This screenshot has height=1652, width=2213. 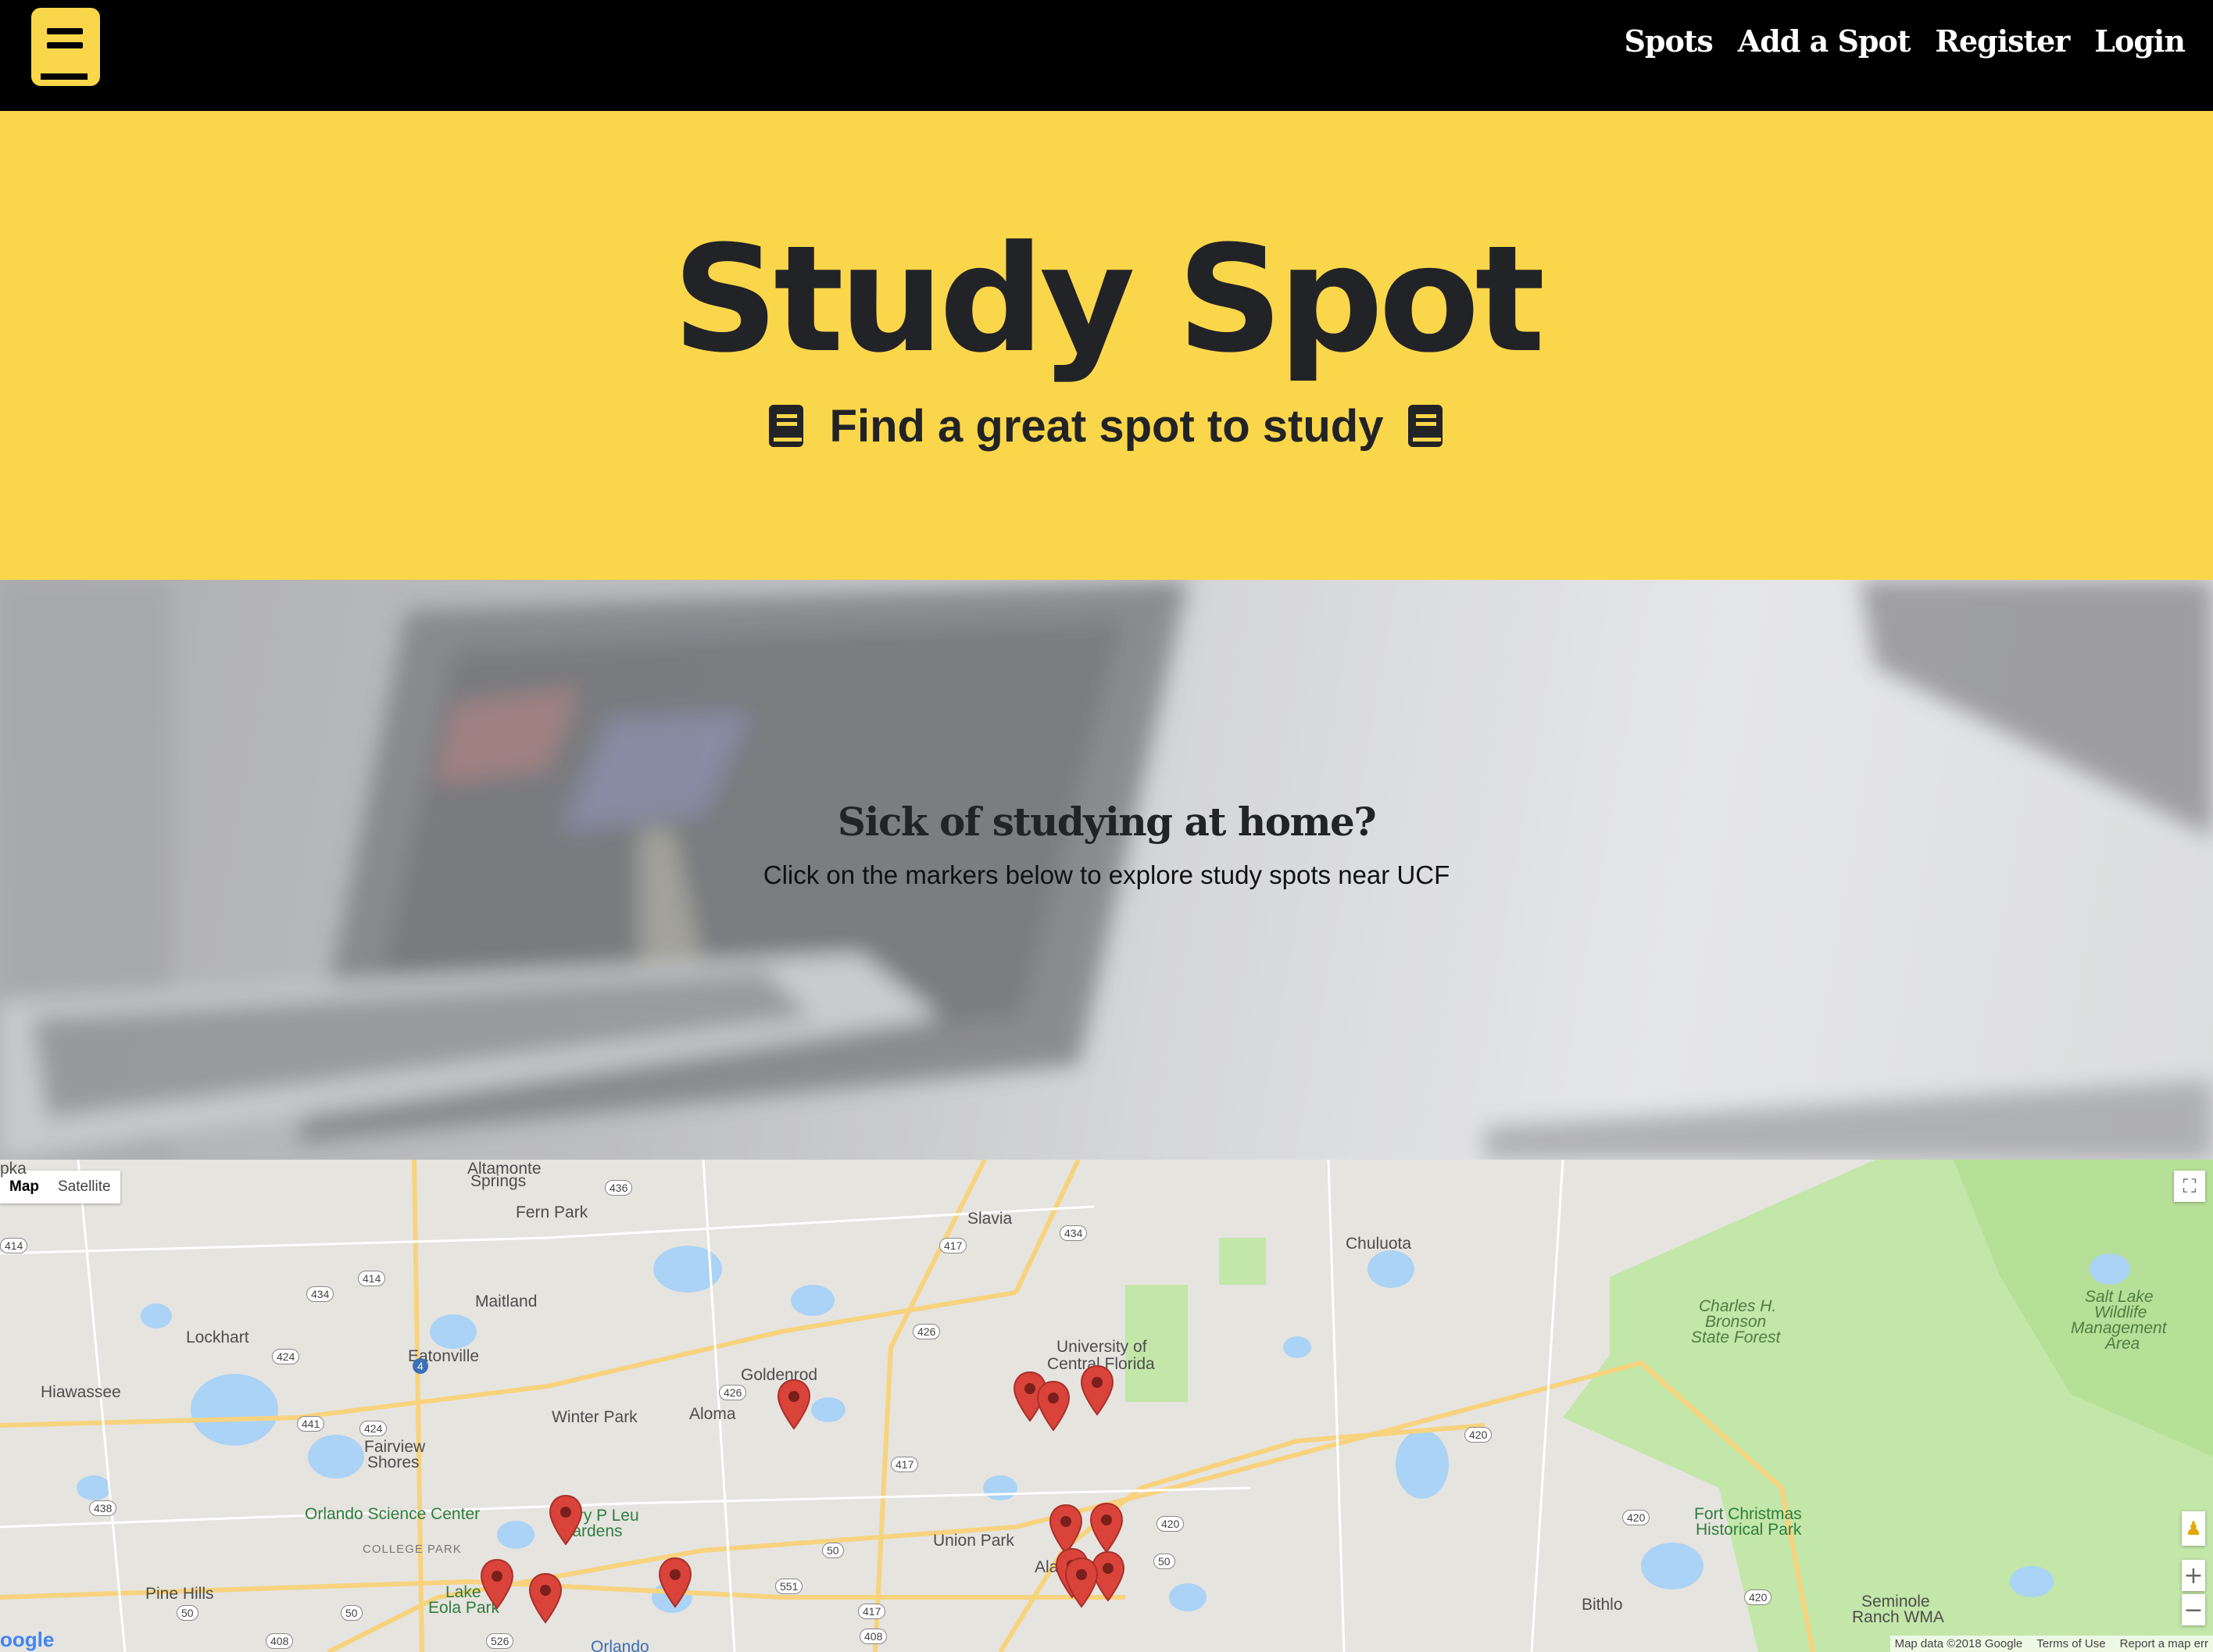 I want to click on nav-link-add-spot: Add a Spot, so click(x=1824, y=41).